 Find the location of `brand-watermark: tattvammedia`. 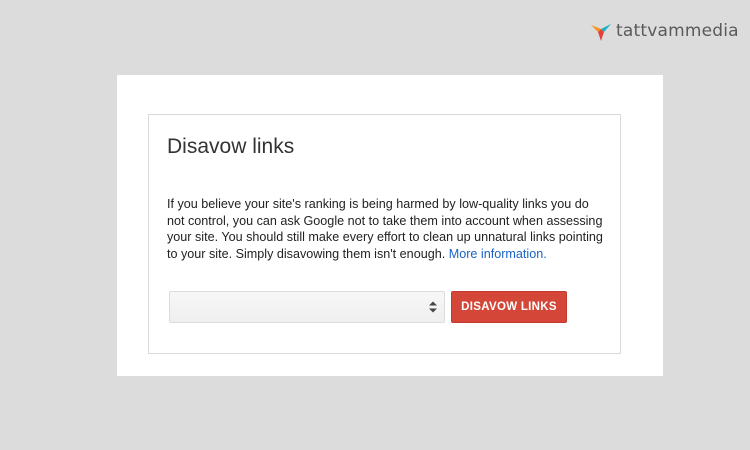

brand-watermark: tattvammedia is located at coordinates (664, 31).